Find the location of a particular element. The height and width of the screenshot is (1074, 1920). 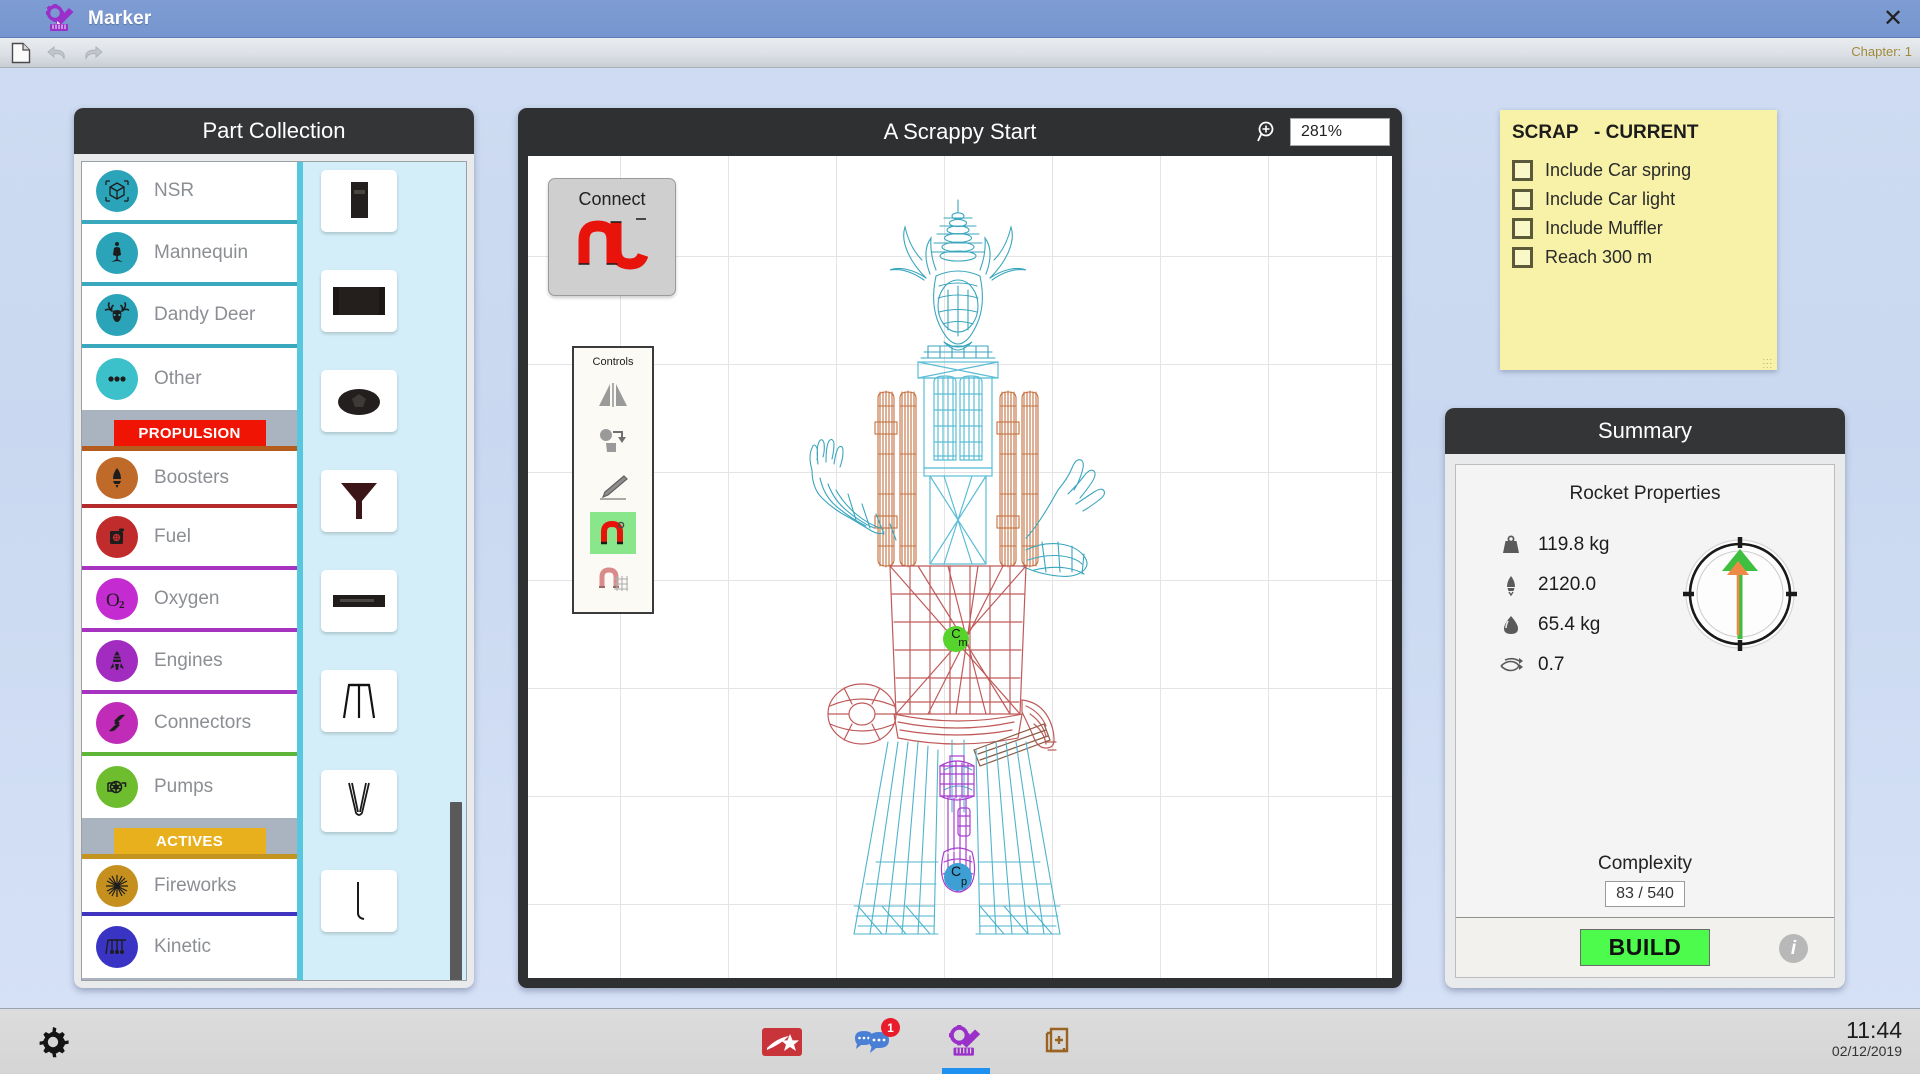

engine-icon is located at coordinates (117, 661).